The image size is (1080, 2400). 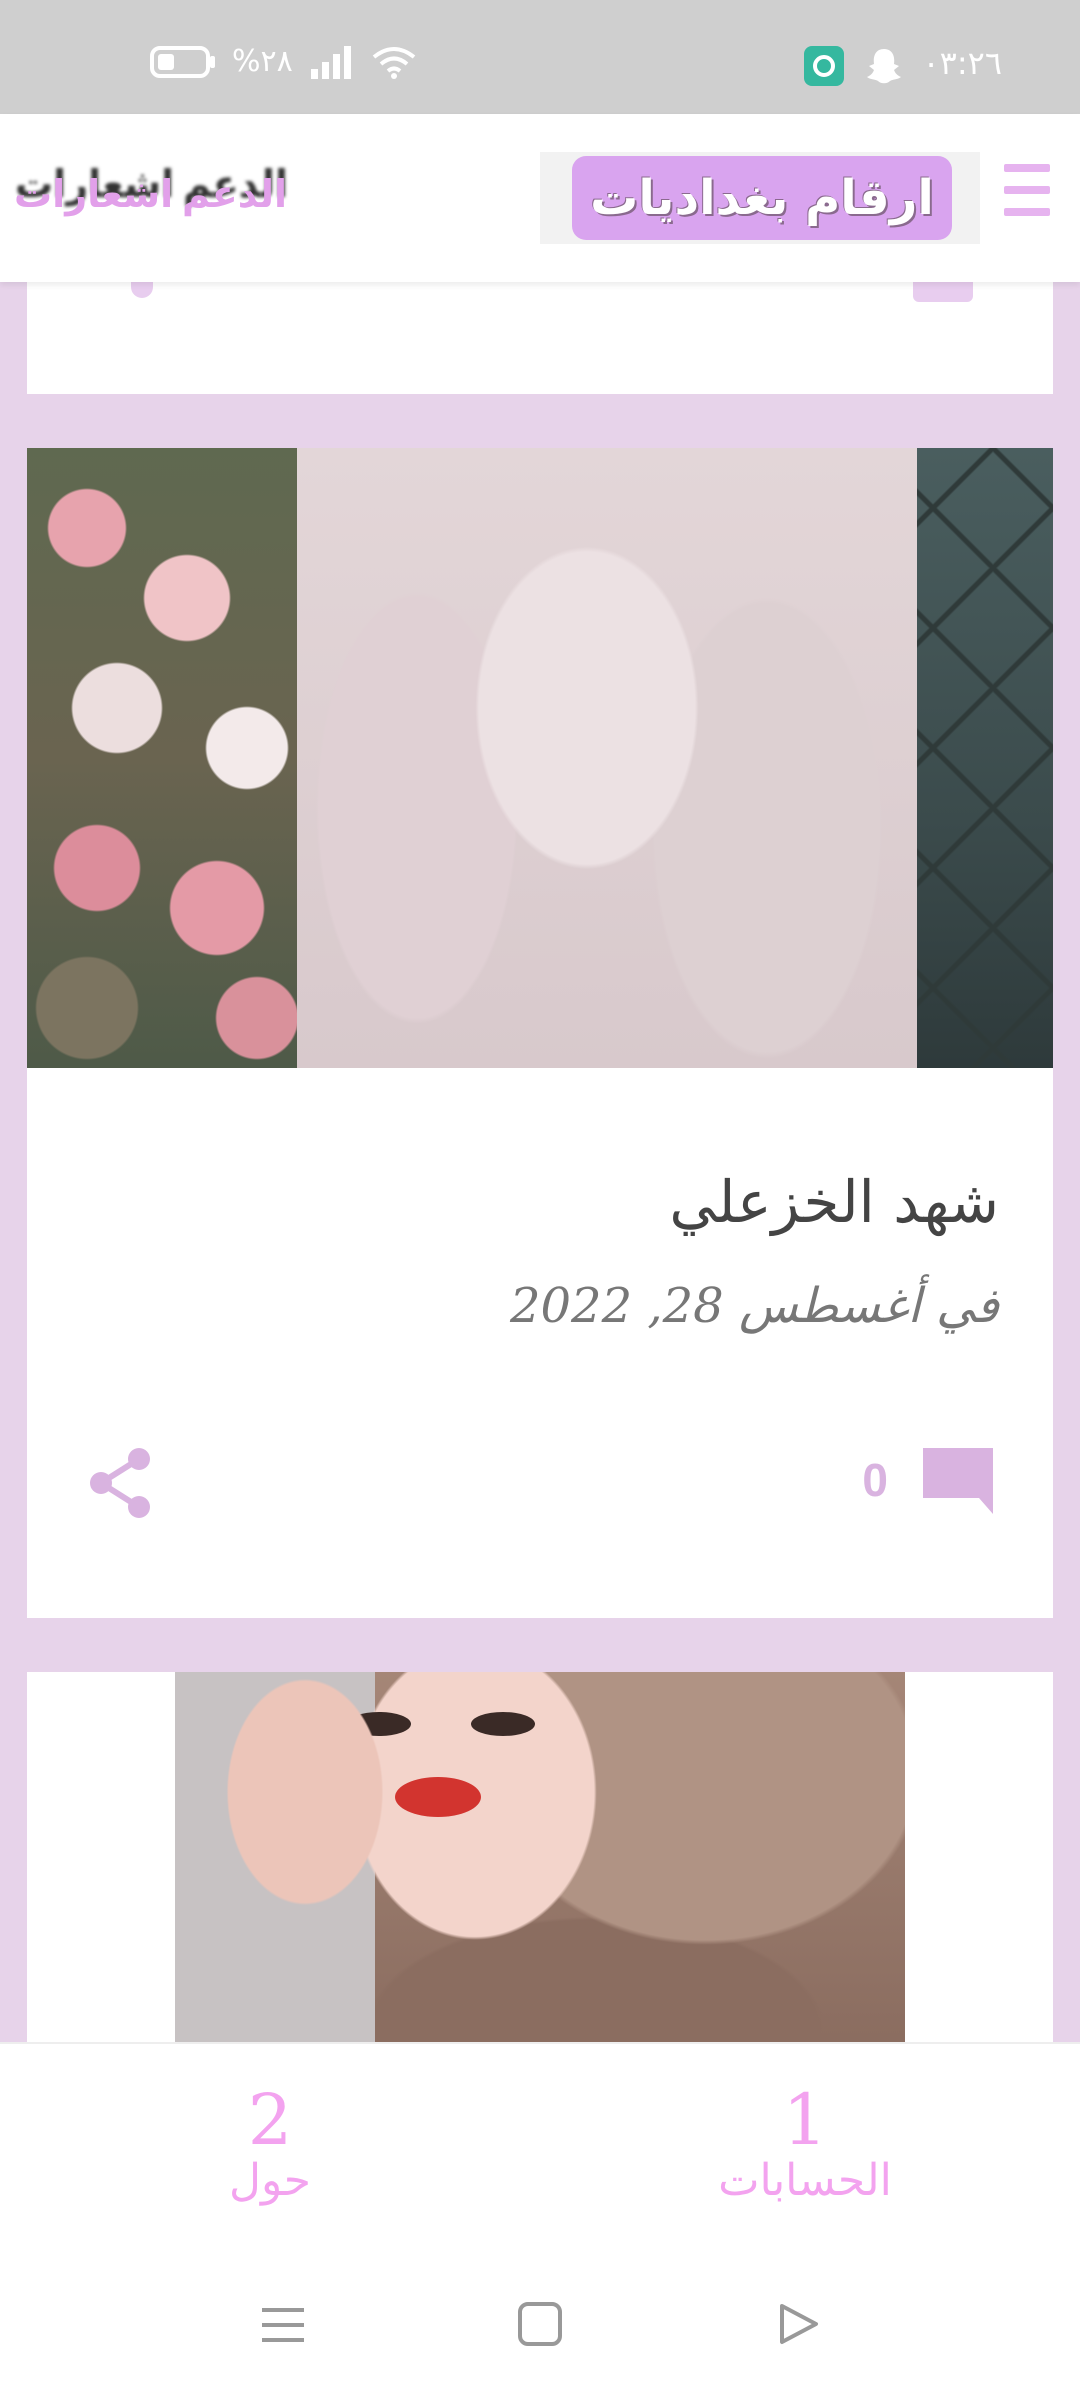 What do you see at coordinates (943, 292) in the screenshot?
I see `comment-icon-fragment` at bounding box center [943, 292].